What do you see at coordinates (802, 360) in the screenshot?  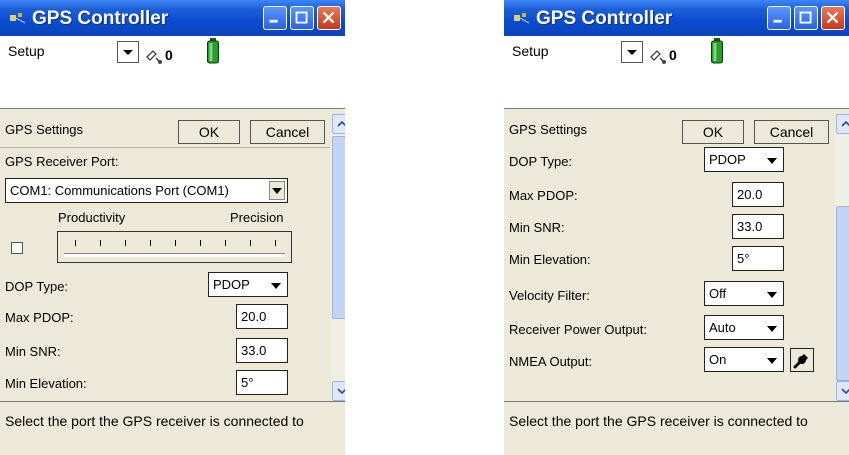 I see `nmea-settings-button` at bounding box center [802, 360].